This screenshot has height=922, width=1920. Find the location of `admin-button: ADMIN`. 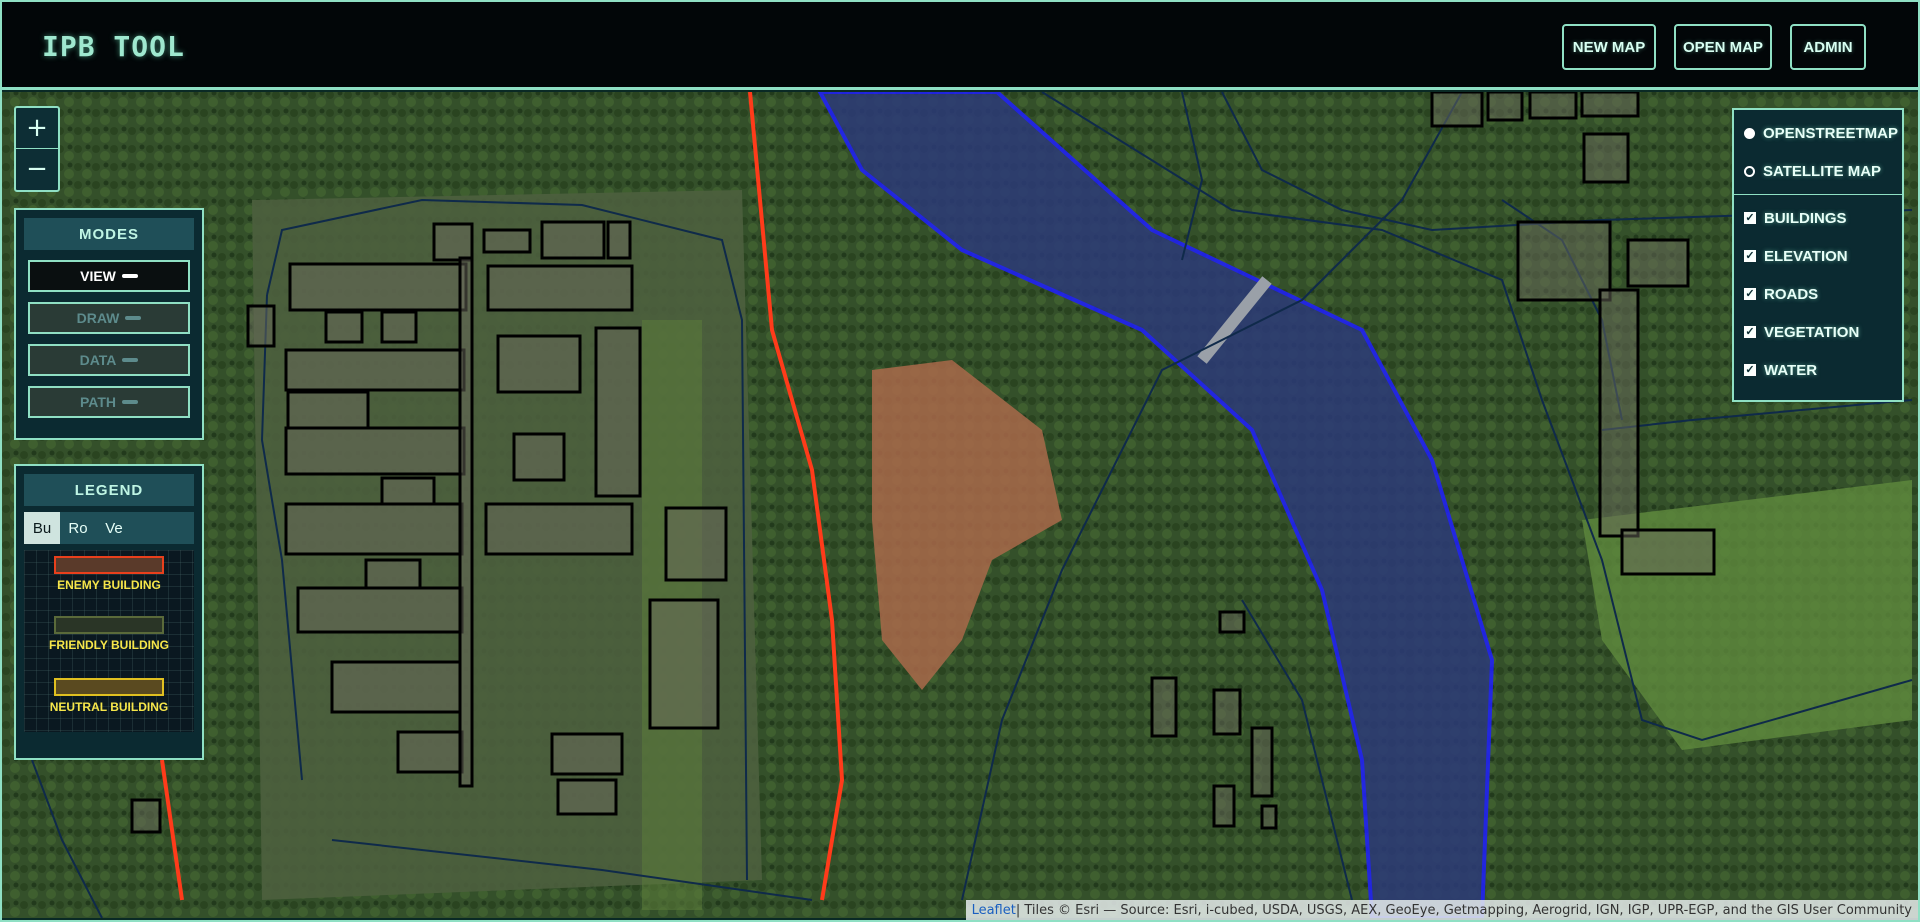

admin-button: ADMIN is located at coordinates (1828, 47).